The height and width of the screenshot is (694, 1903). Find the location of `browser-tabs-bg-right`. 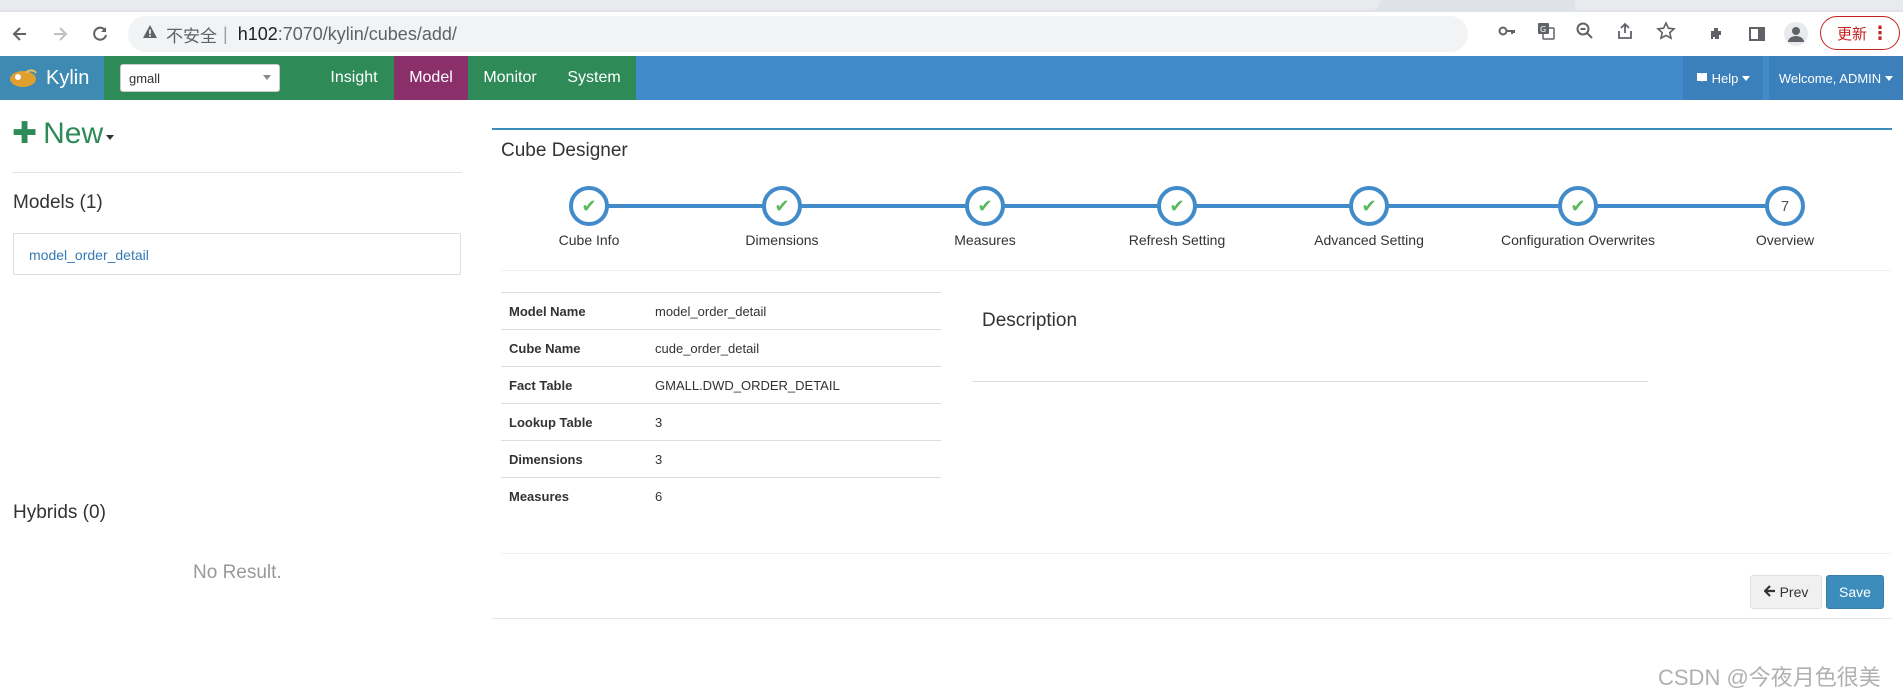

browser-tabs-bg-right is located at coordinates (1739, 5).